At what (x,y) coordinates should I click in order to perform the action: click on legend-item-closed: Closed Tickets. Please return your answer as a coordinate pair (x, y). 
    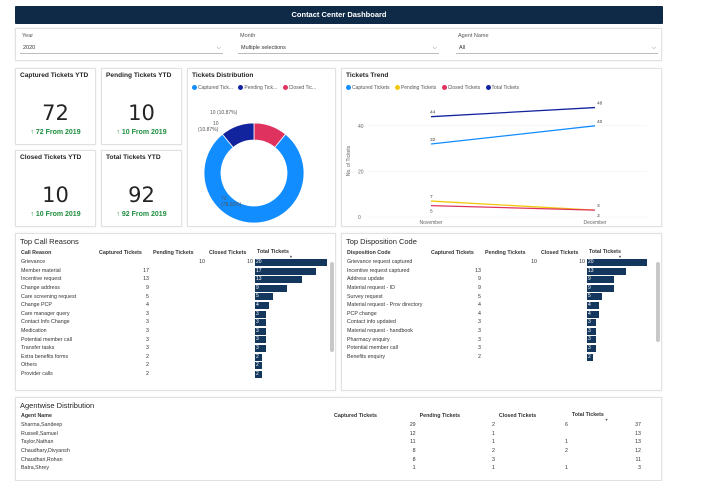
    Looking at the image, I should click on (461, 88).